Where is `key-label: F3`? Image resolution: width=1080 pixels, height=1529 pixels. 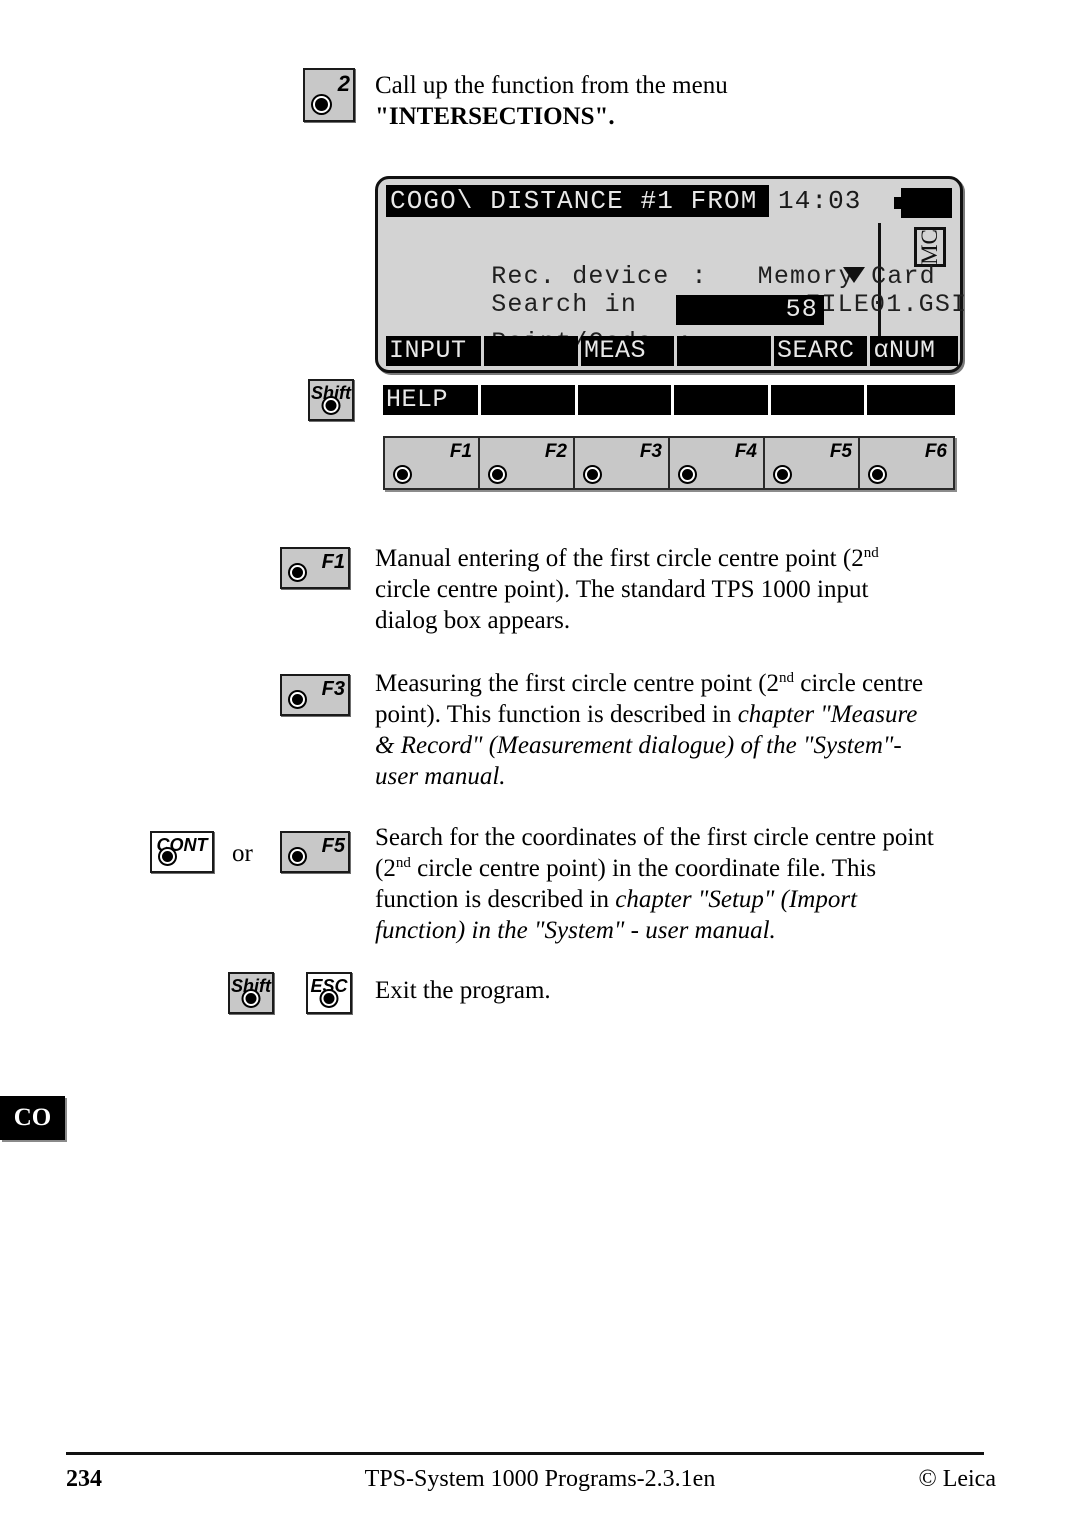 key-label: F3 is located at coordinates (333, 689).